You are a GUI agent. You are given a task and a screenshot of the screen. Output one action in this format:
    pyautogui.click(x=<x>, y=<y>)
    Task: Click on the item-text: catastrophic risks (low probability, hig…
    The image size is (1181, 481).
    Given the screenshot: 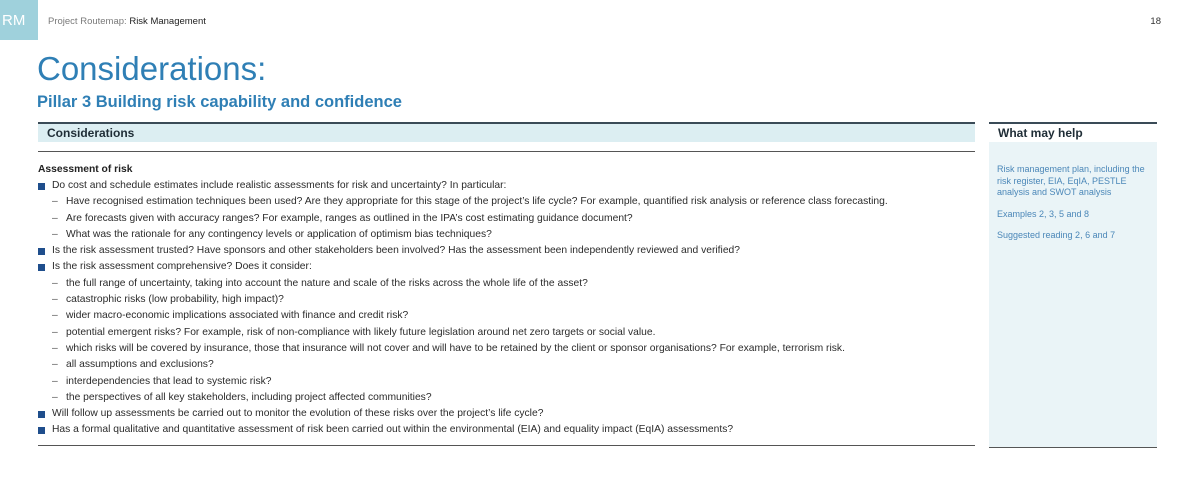 What is the action you would take?
    pyautogui.click(x=175, y=300)
    